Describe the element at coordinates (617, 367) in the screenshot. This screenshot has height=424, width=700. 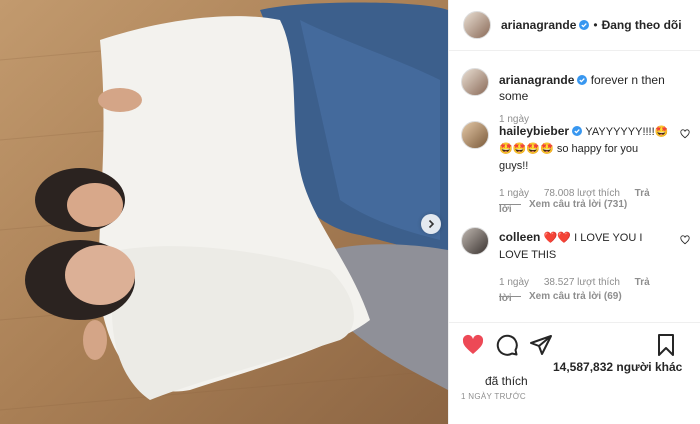
I see `likes-count: 14,587,832 người khác` at that location.